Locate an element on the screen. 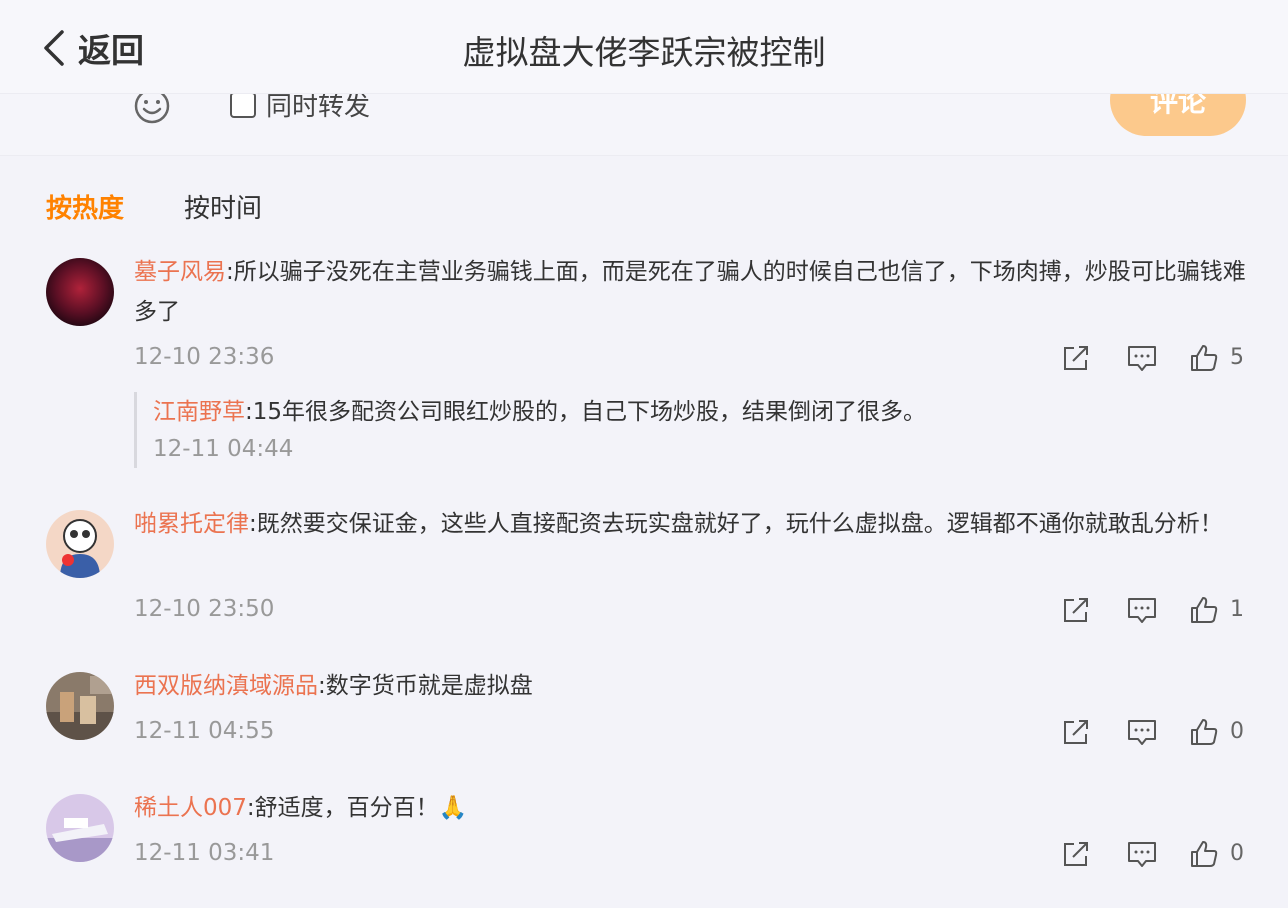  submit-comment-button: 评论 is located at coordinates (1178, 115).